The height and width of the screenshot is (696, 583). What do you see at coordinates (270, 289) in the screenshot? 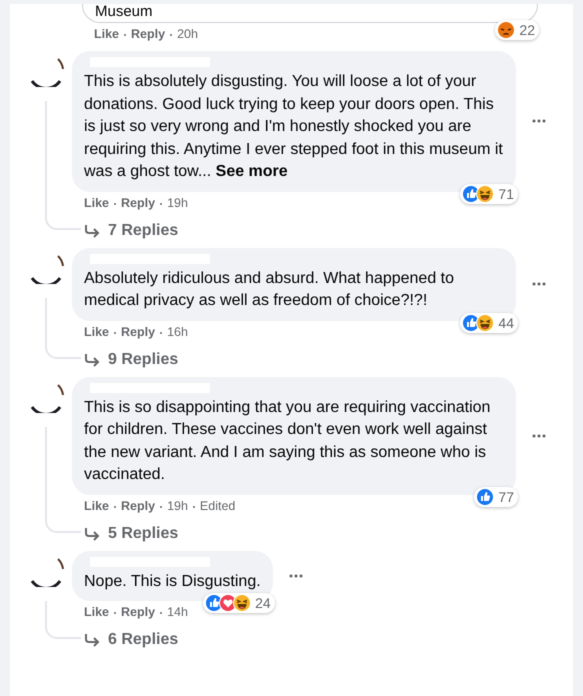
I see `comment-text: Absolutely ridiculous and absurd. What happened to medical privacy as well as freedom of choice?!?!` at bounding box center [270, 289].